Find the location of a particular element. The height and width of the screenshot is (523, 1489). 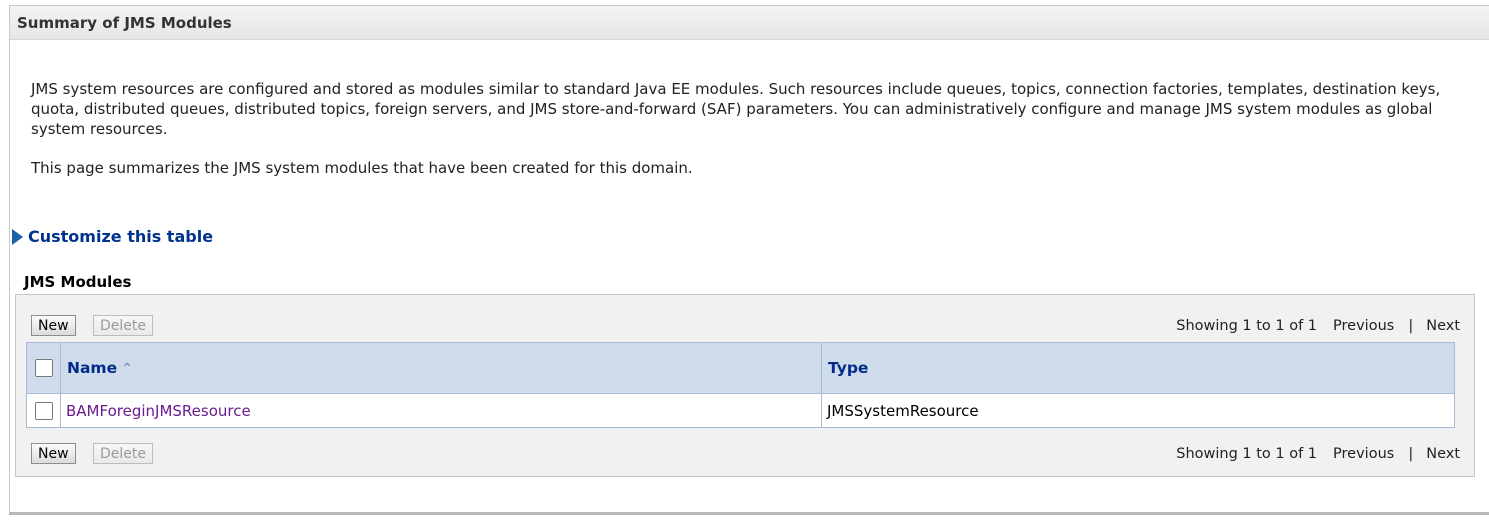

select-all-cell is located at coordinates (43, 368).